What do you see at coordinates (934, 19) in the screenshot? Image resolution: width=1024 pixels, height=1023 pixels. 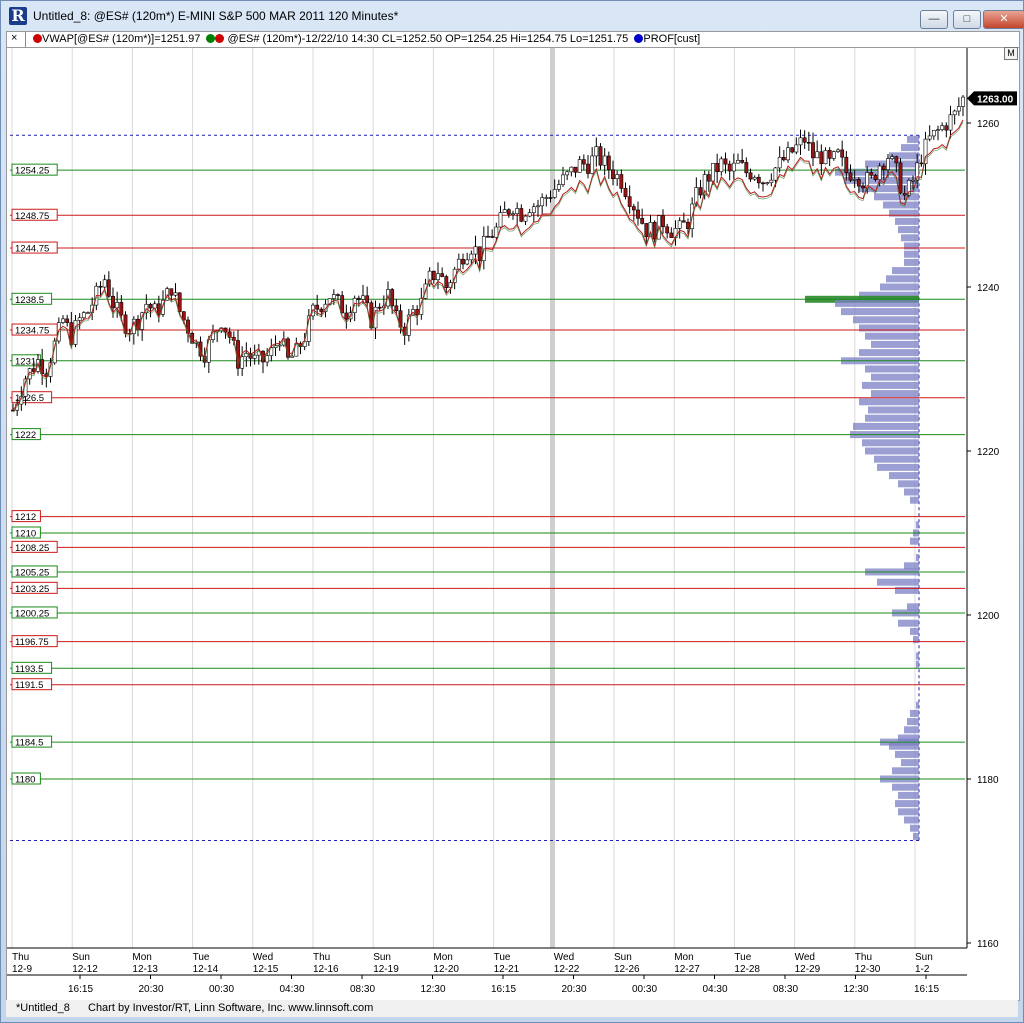 I see `minimize-button: —` at bounding box center [934, 19].